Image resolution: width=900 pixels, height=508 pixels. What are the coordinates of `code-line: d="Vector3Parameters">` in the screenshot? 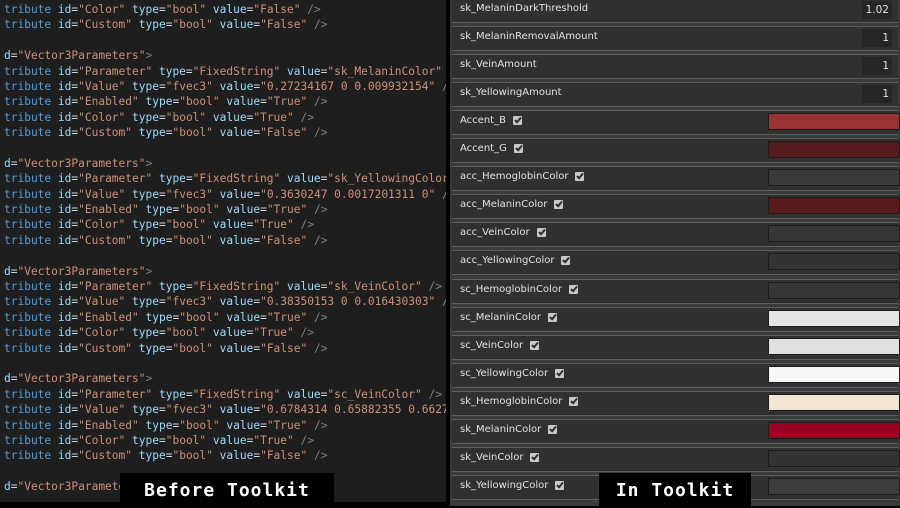 It's located at (225, 271).